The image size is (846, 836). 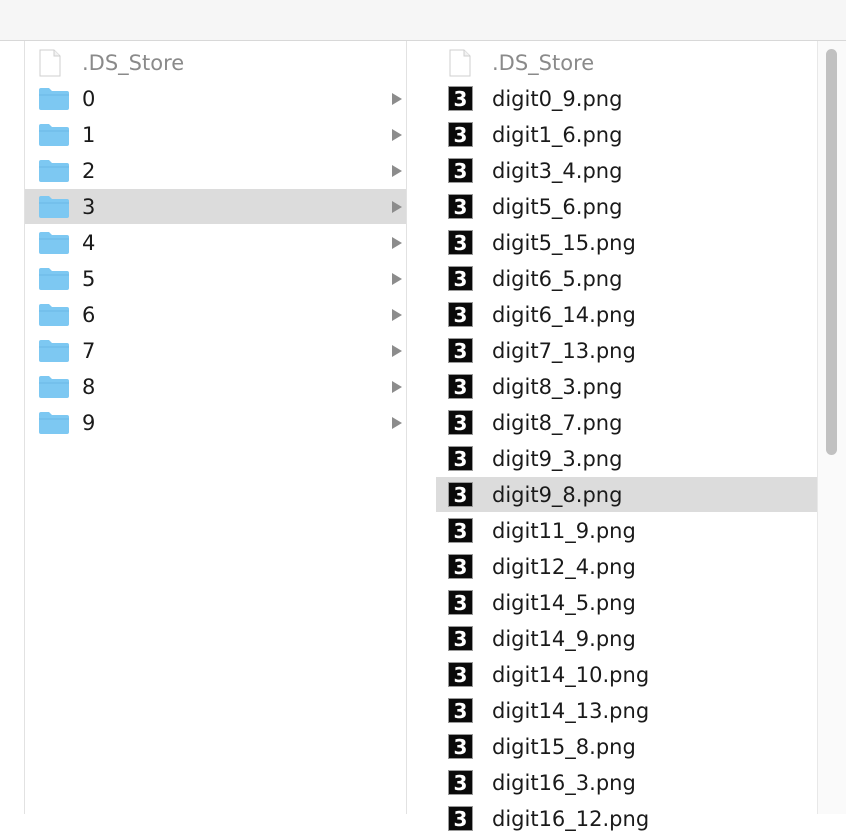 What do you see at coordinates (626, 134) in the screenshot?
I see `file-row: 3 digit1_6.png` at bounding box center [626, 134].